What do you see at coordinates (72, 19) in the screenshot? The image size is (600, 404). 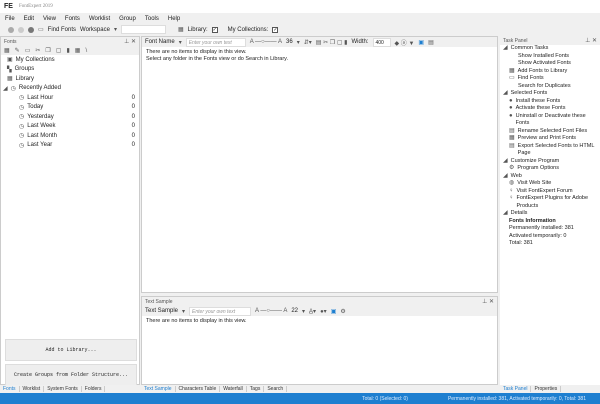 I see `menu-fonts: Fonts` at bounding box center [72, 19].